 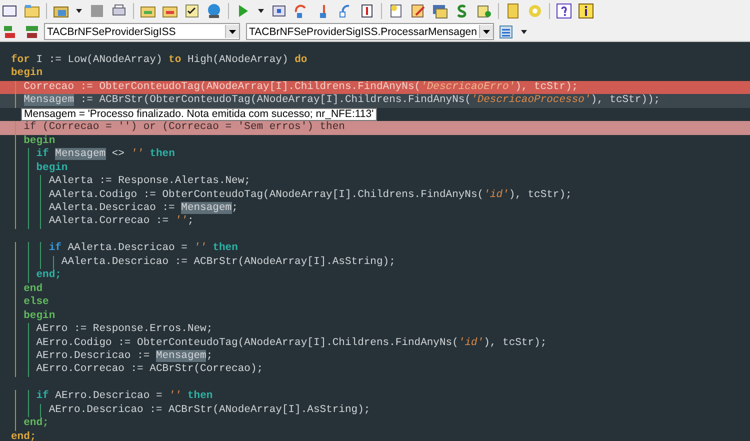 I want to click on code-line: AErro.Descricao := Mensagem;, so click(x=124, y=356).